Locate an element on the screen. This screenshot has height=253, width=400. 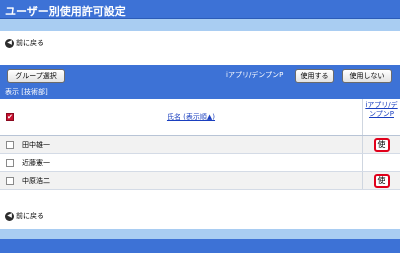
name-column-header: 氏名 (表示順▲) is located at coordinates (191, 117).